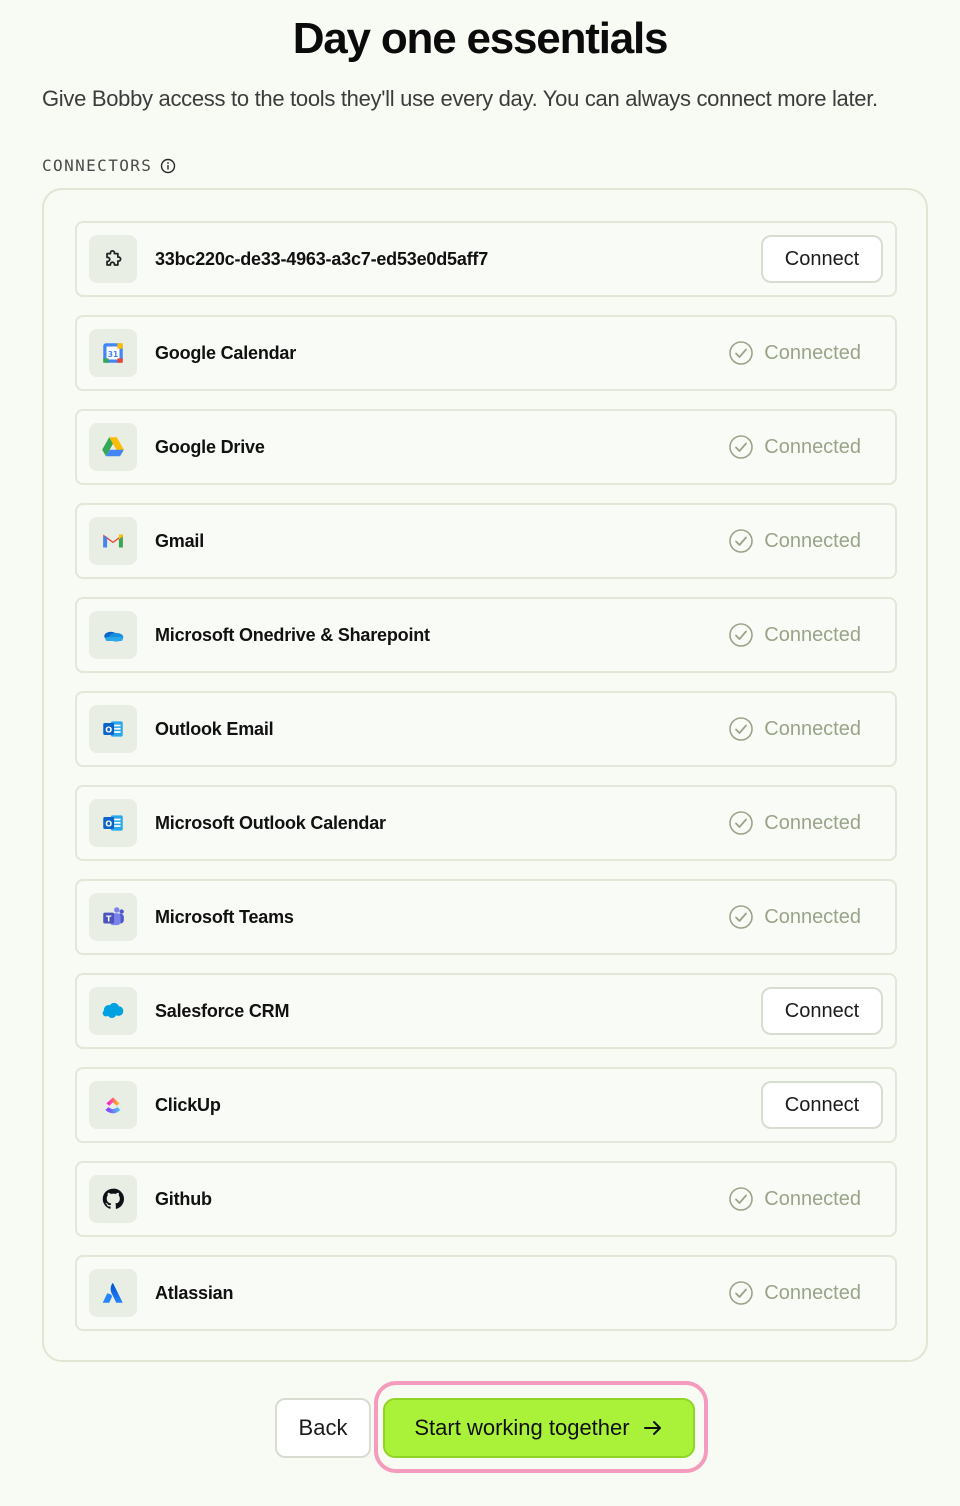 The image size is (960, 1506). I want to click on connector-name: 33bc220c-de33-4963-a3c7-ed53e0d5aff7, so click(322, 258).